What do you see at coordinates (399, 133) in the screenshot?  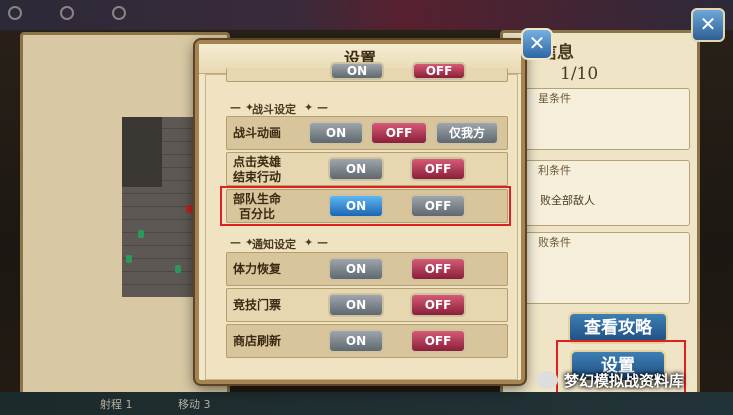 I see `battle-animation-off-toggle: OFF` at bounding box center [399, 133].